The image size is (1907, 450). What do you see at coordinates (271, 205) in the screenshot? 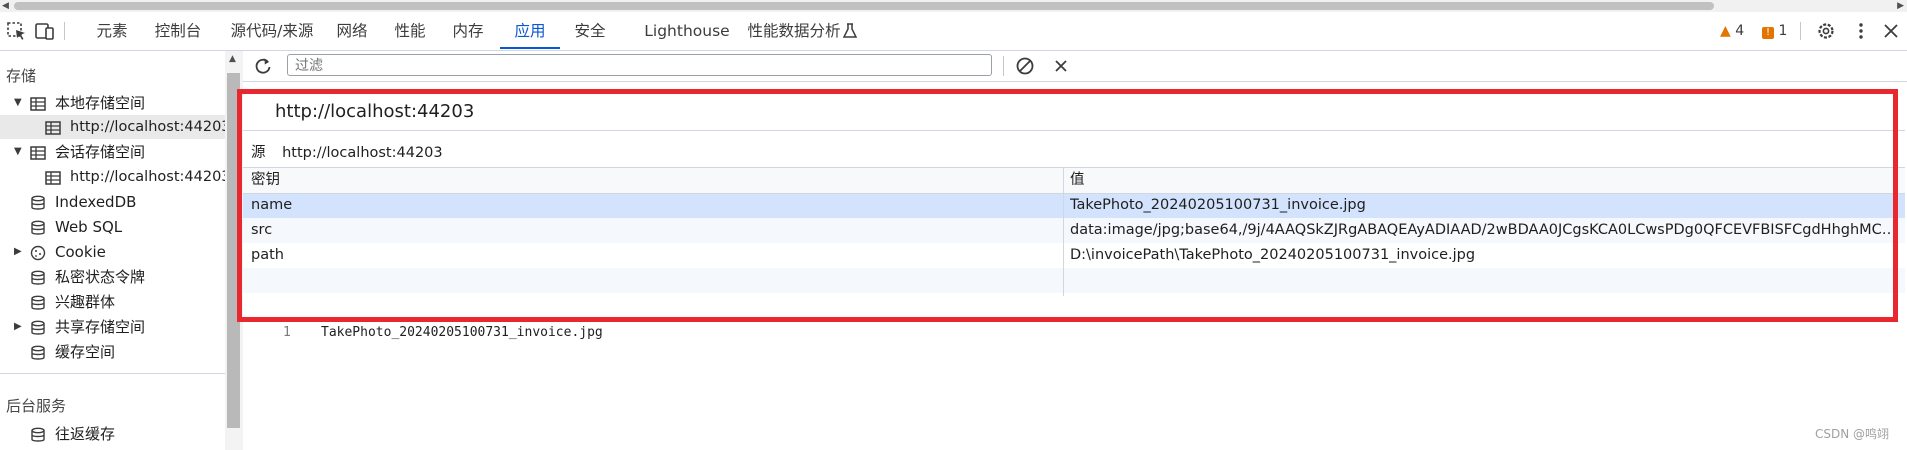
I see `key-cell: name` at bounding box center [271, 205].